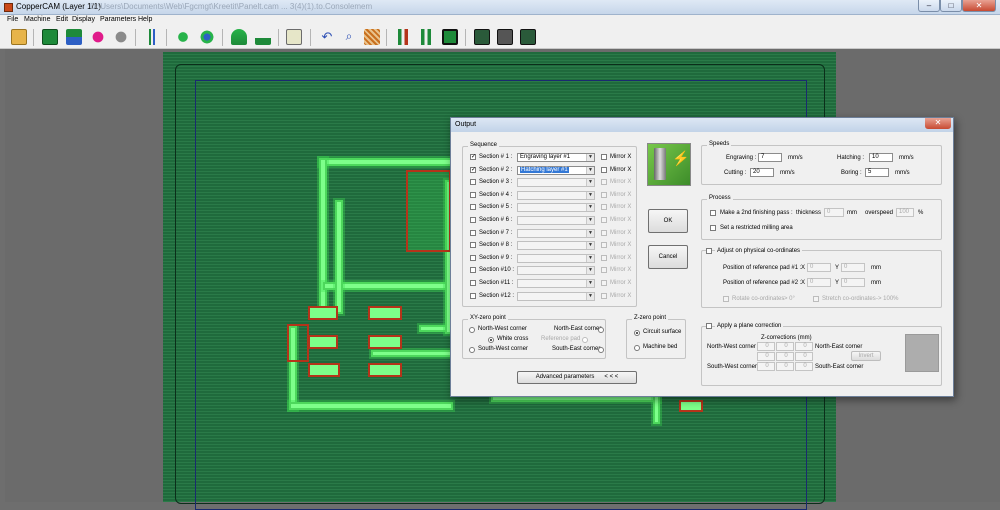  What do you see at coordinates (853, 282) in the screenshot?
I see `pad2-y-input: 0` at bounding box center [853, 282].